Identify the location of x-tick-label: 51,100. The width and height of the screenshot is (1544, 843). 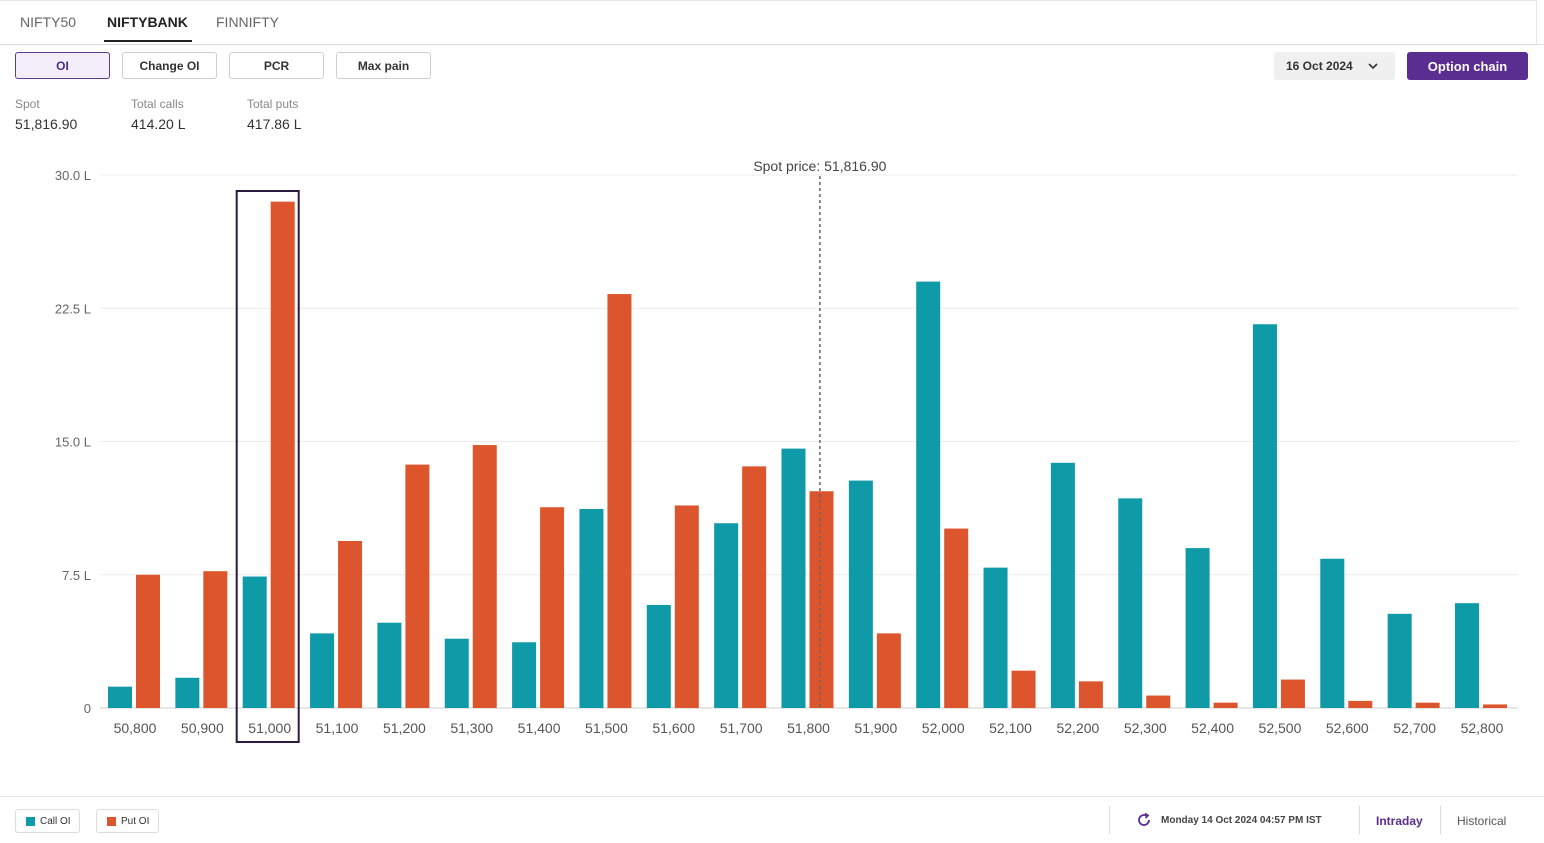
(337, 728).